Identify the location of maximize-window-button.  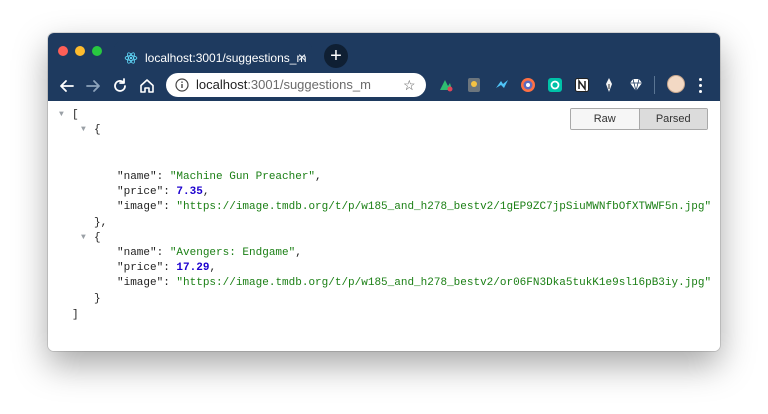
(97, 51).